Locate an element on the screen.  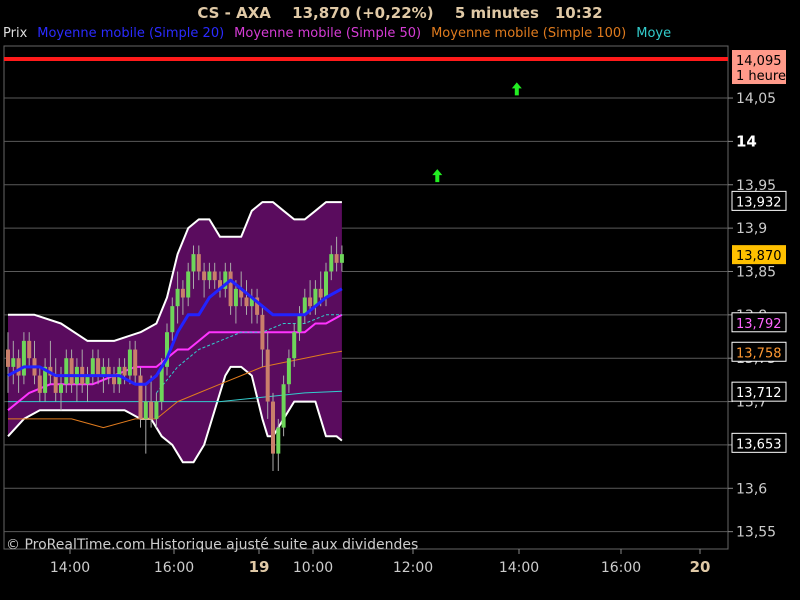
y-tick-label-9: 13,6 is located at coordinates (751, 489).